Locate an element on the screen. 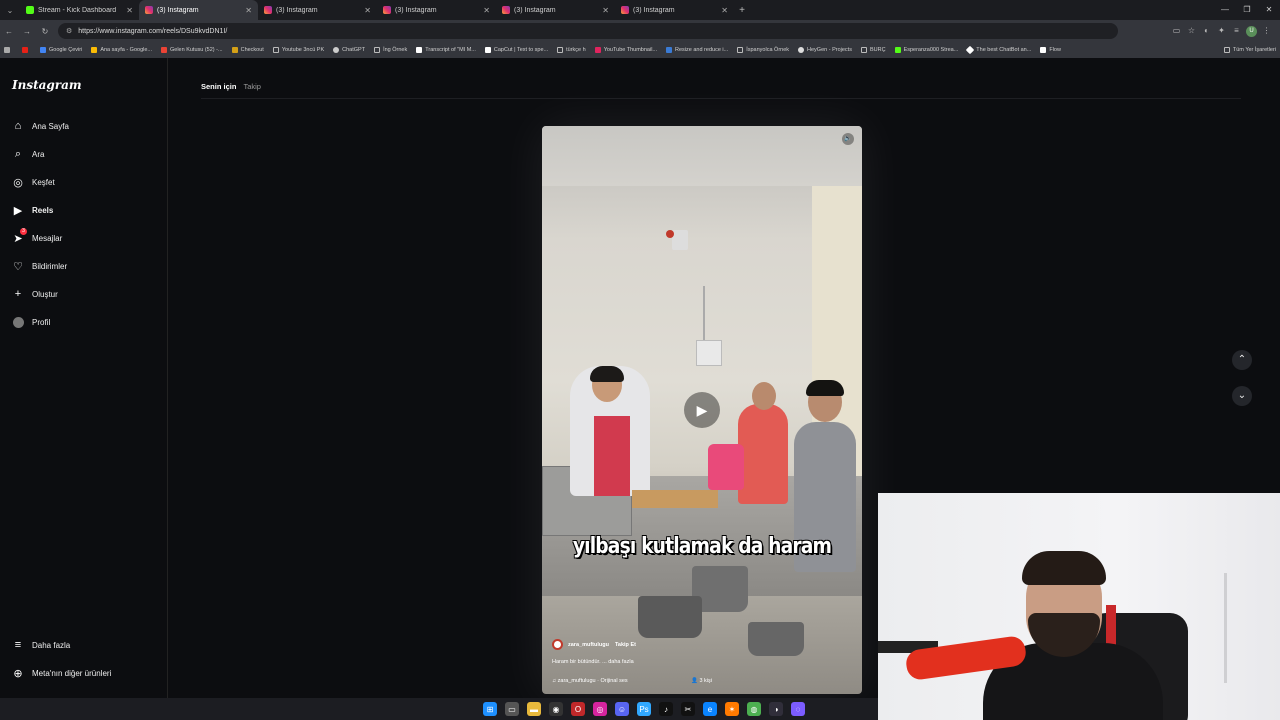 The width and height of the screenshot is (1280, 720). sidebar-item-create: + Oluştur is located at coordinates (35, 294).